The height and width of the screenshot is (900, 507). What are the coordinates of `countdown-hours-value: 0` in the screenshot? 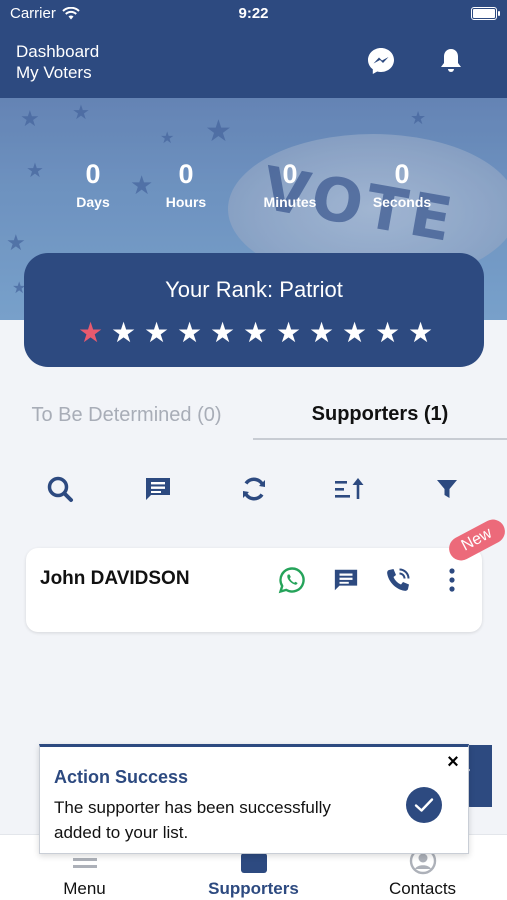 It's located at (186, 174).